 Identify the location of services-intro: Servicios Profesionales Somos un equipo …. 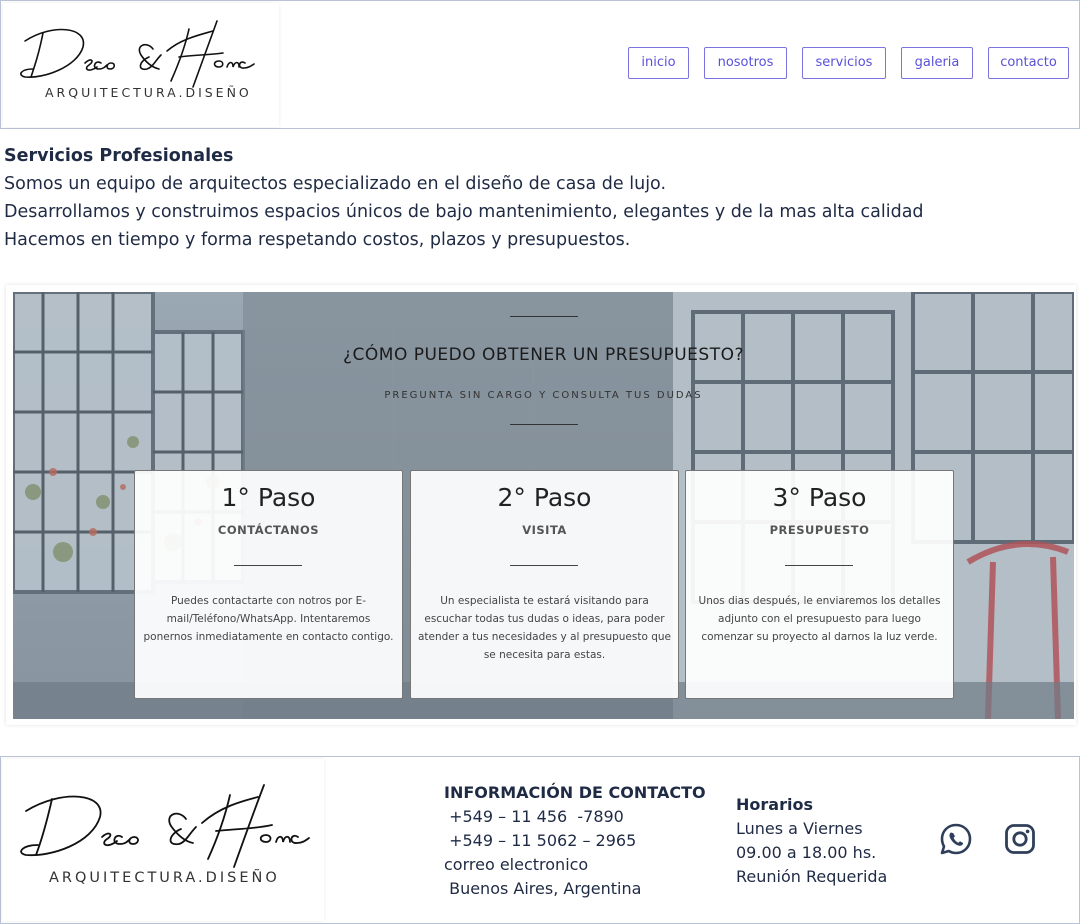
(464, 198).